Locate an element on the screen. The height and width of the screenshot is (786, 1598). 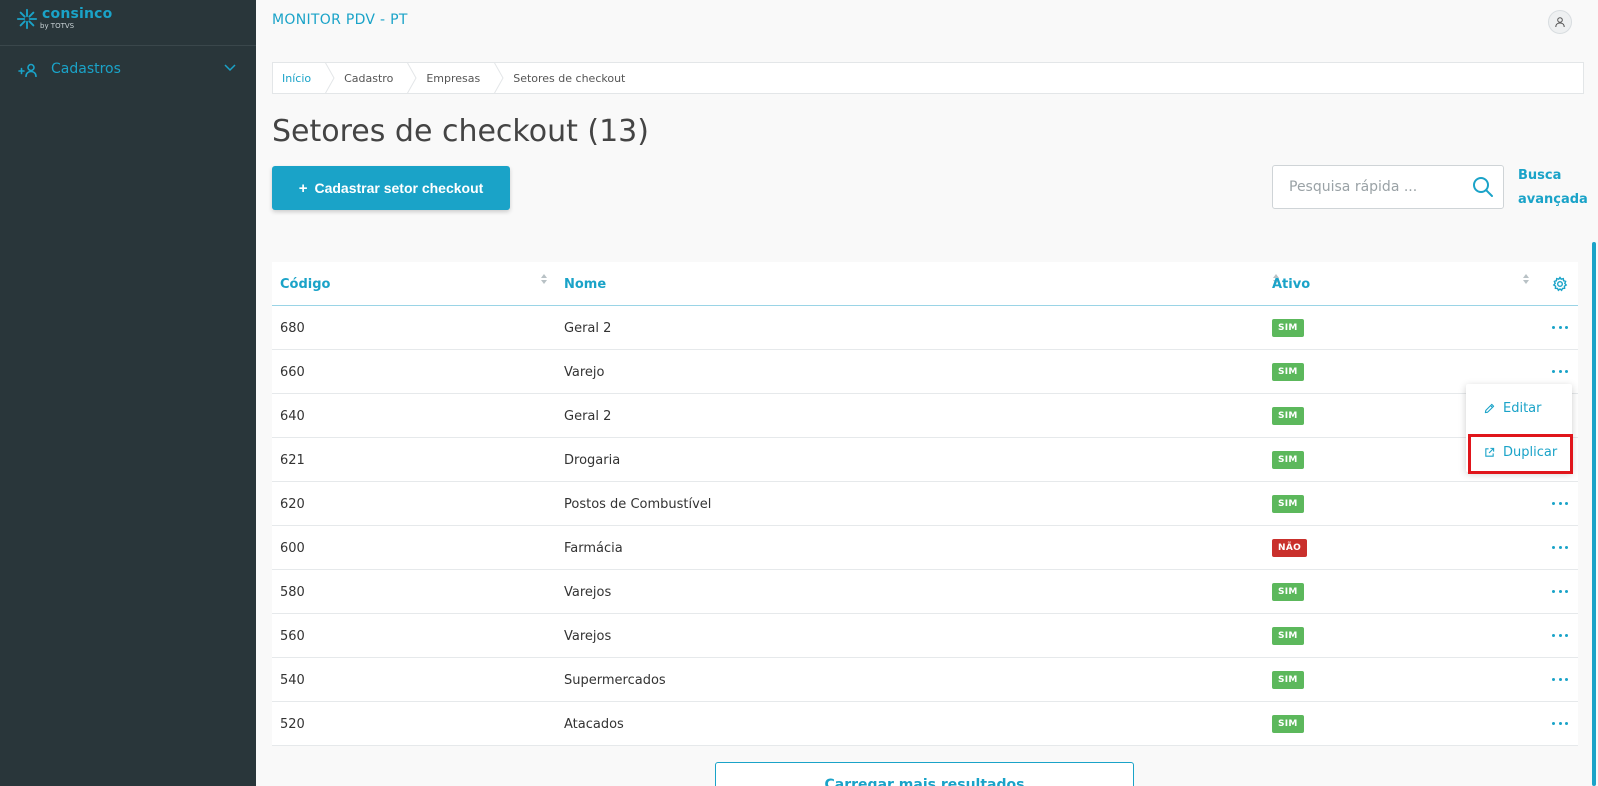
user-icon is located at coordinates (1560, 22).